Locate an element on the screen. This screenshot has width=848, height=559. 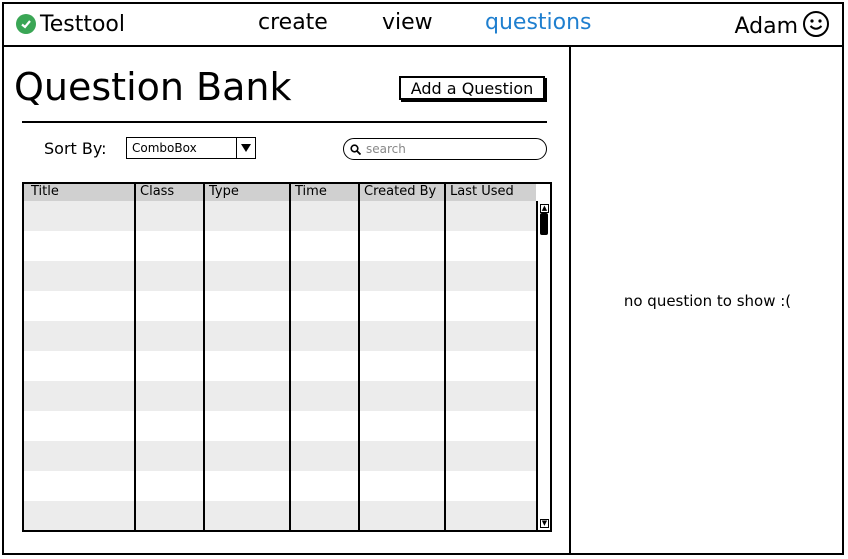
app-name: Testtool is located at coordinates (82, 24).